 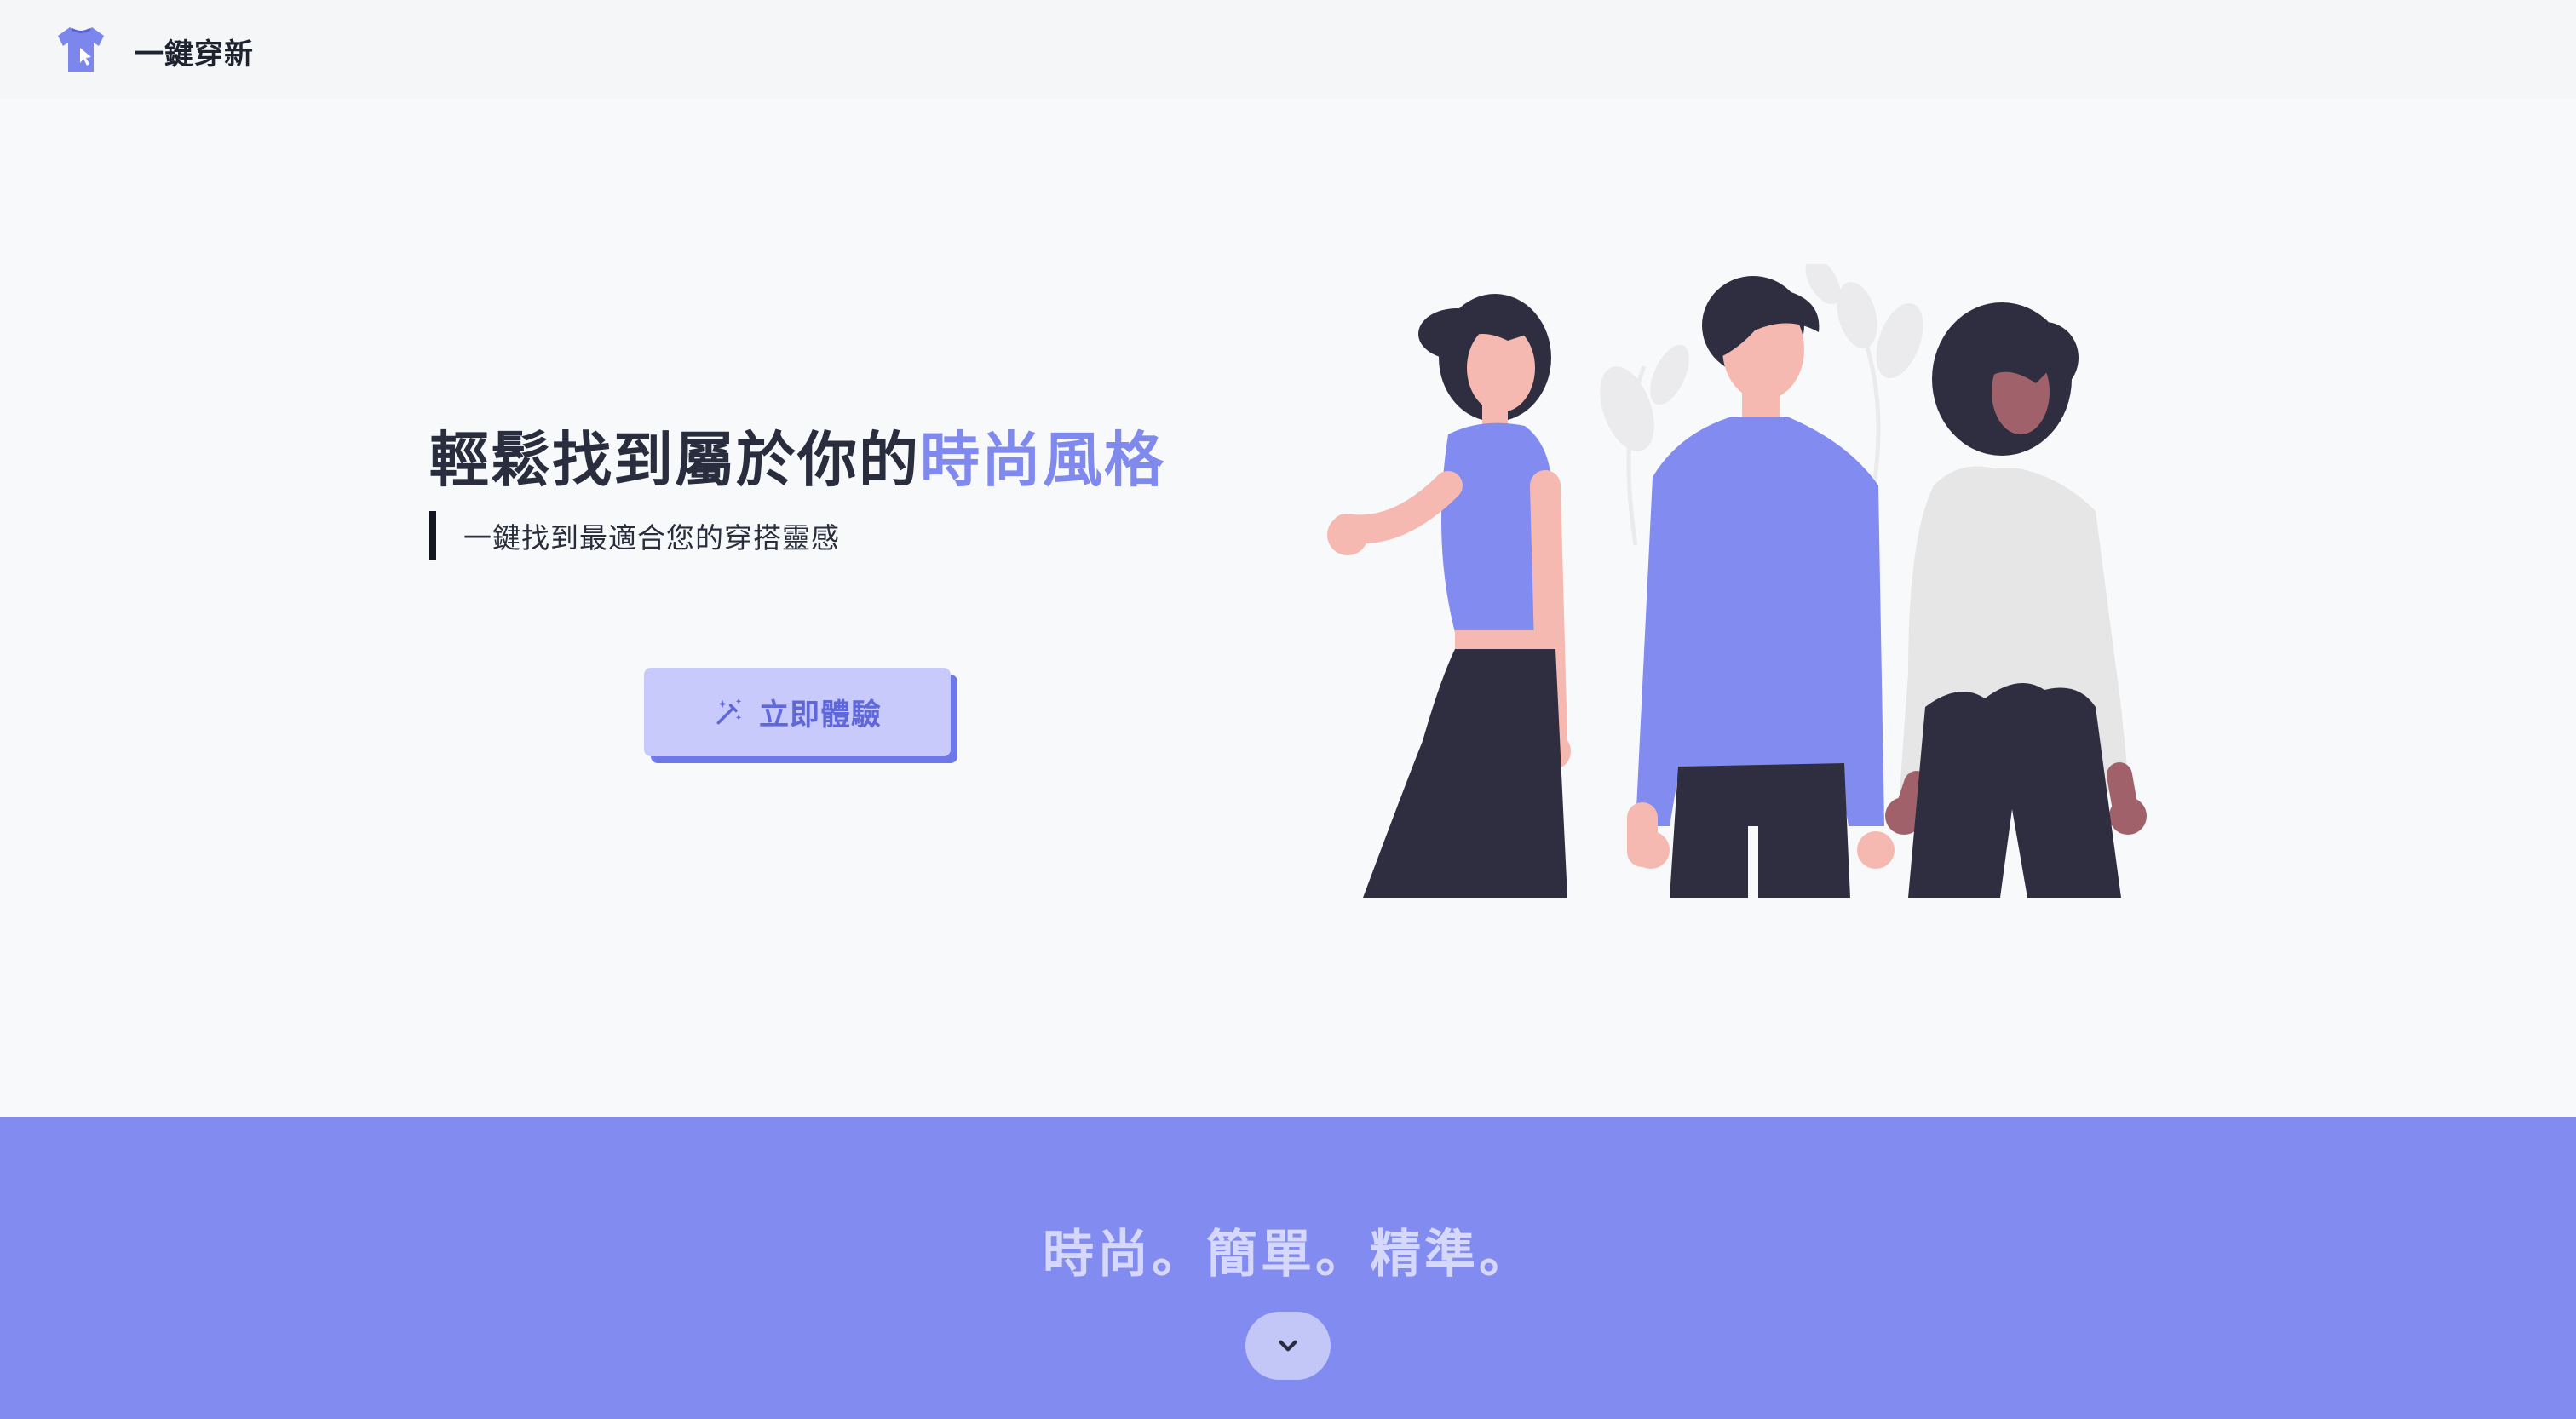 What do you see at coordinates (1288, 1254) in the screenshot?
I see `slogan: 時尚。簡單。精準。` at bounding box center [1288, 1254].